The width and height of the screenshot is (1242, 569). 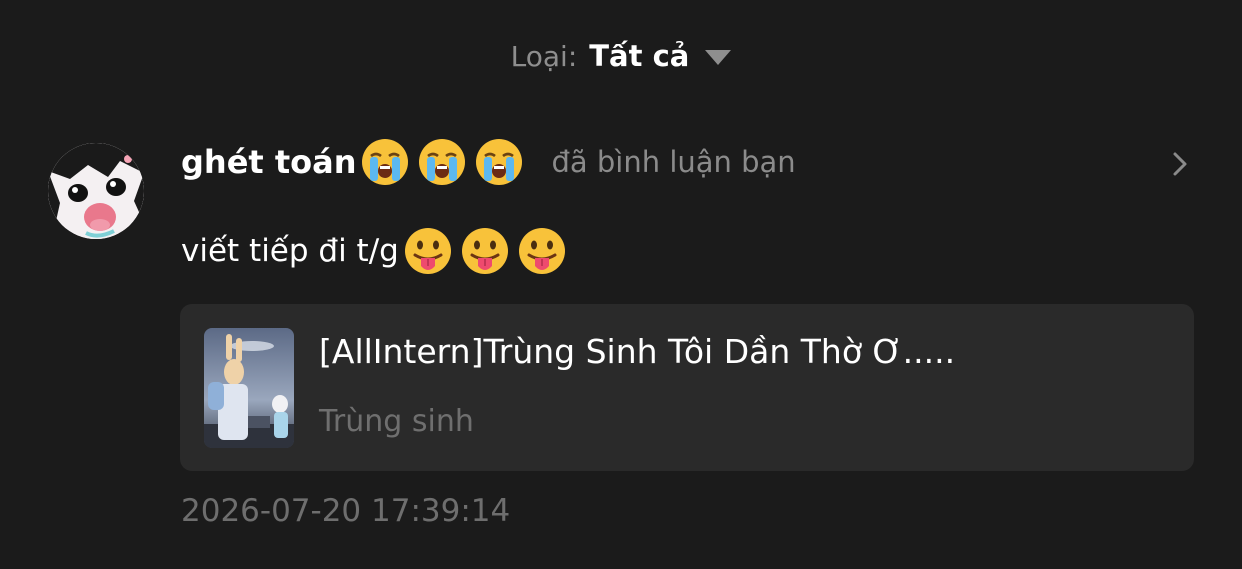 I want to click on comment-emojis, so click(x=488, y=251).